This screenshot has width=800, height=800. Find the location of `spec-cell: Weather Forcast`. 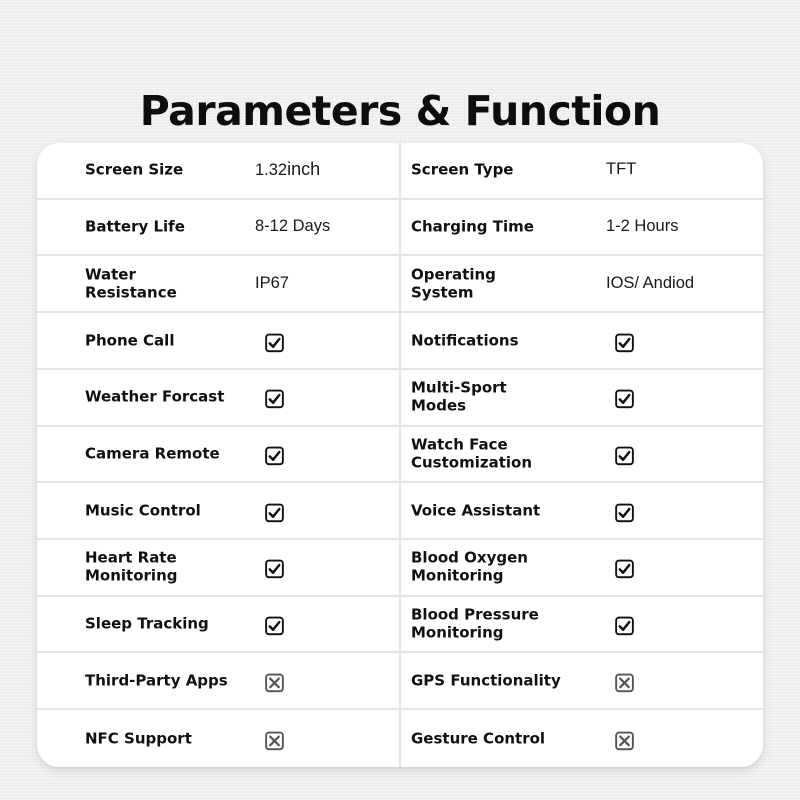

spec-cell: Weather Forcast is located at coordinates (219, 397).